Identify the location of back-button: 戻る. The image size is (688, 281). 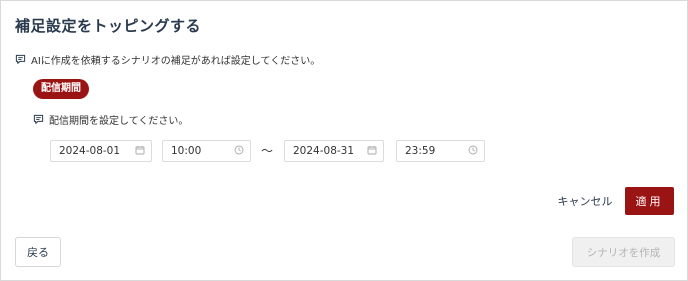
(38, 252).